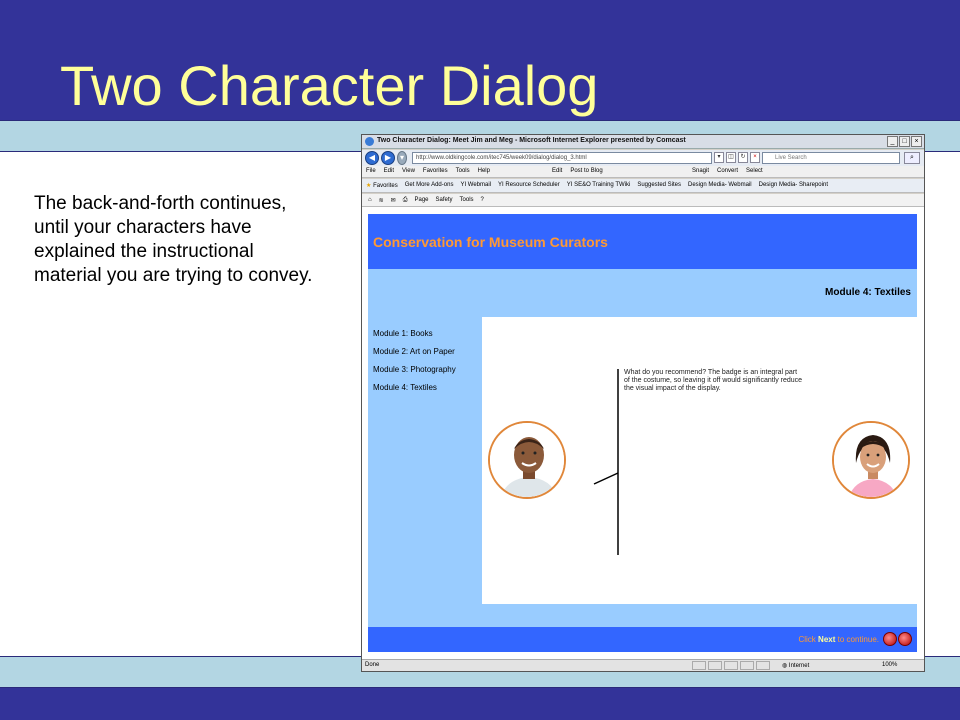  I want to click on status-bar: Done ◍ Internet 100%, so click(643, 665).